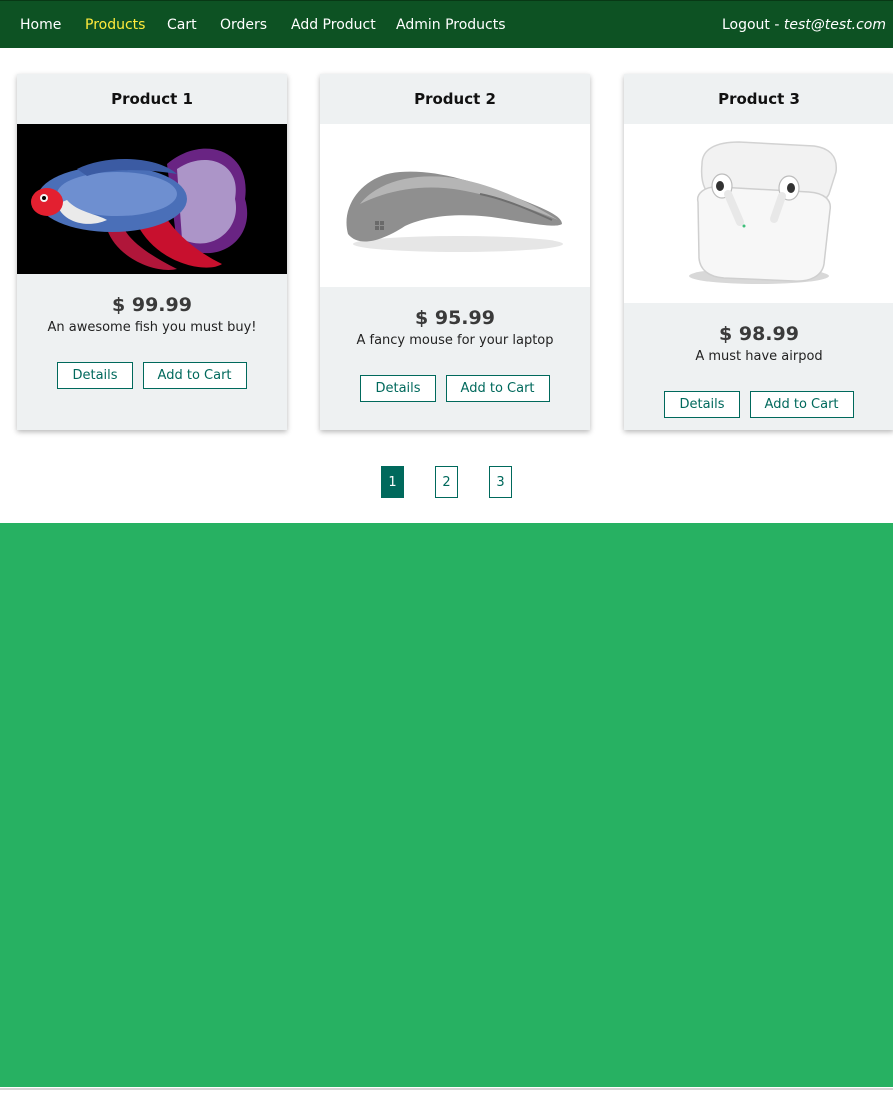 Image resolution: width=893 pixels, height=1093 pixels. I want to click on betta-fish-image, so click(152, 199).